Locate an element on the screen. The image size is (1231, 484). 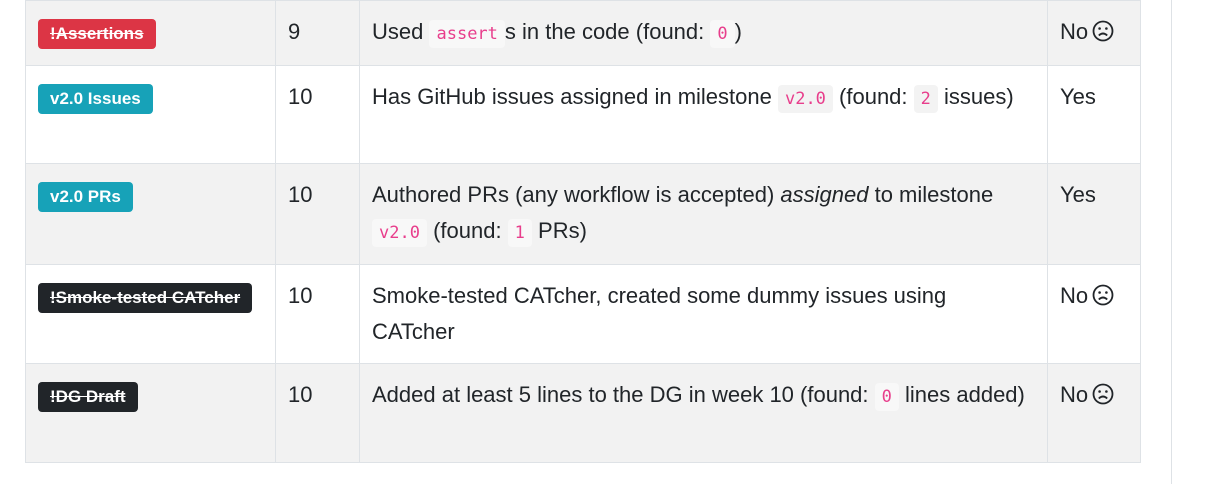
task-badge-assertions: !Assertions is located at coordinates (97, 34).